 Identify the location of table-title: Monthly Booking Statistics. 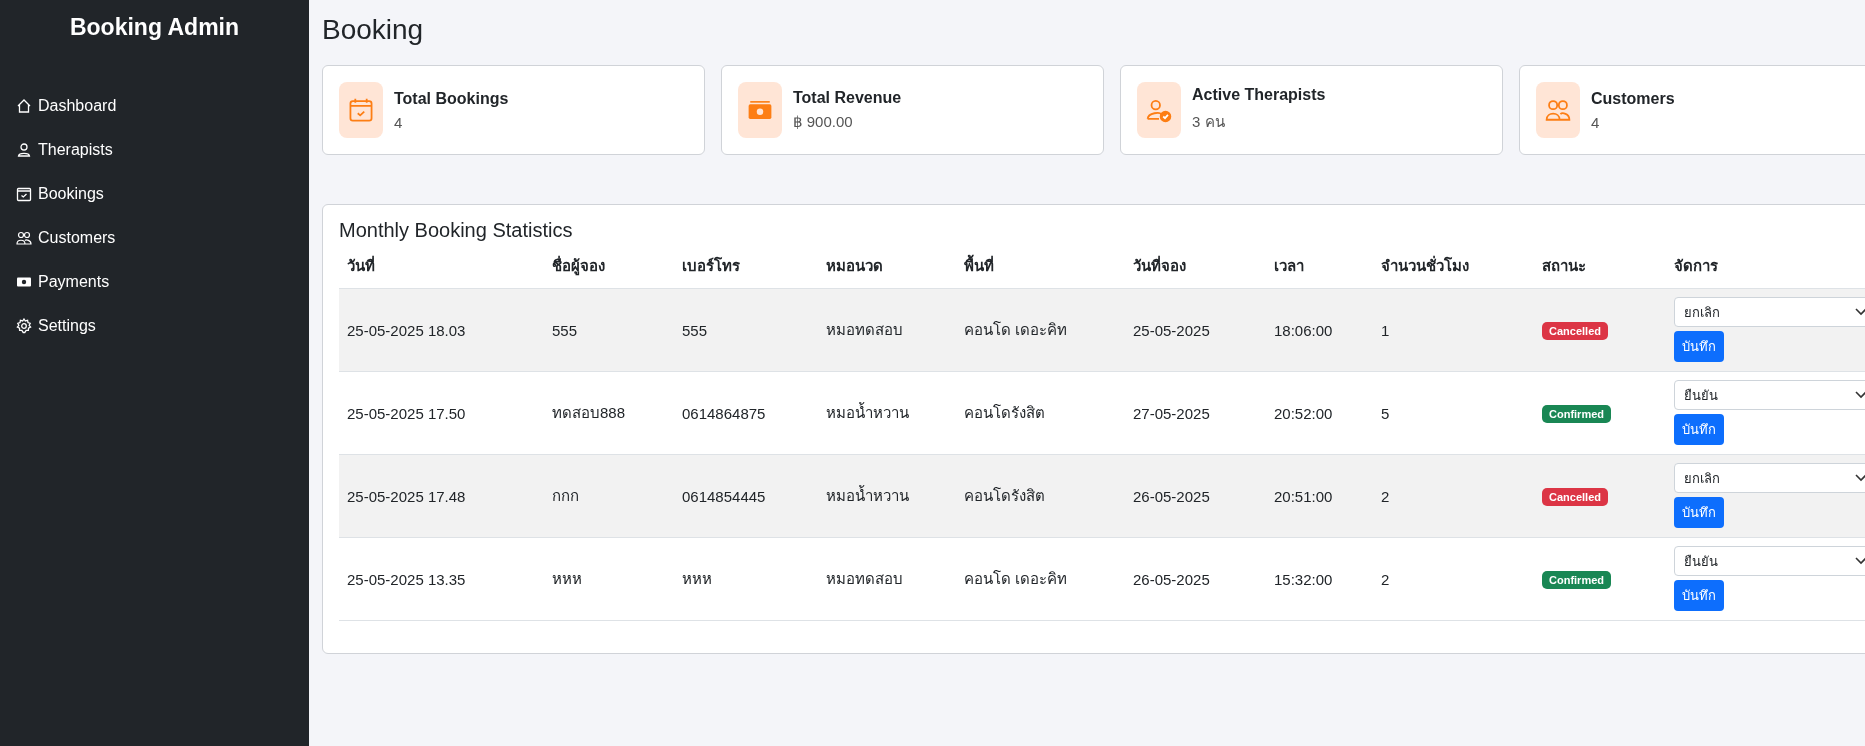
(456, 230).